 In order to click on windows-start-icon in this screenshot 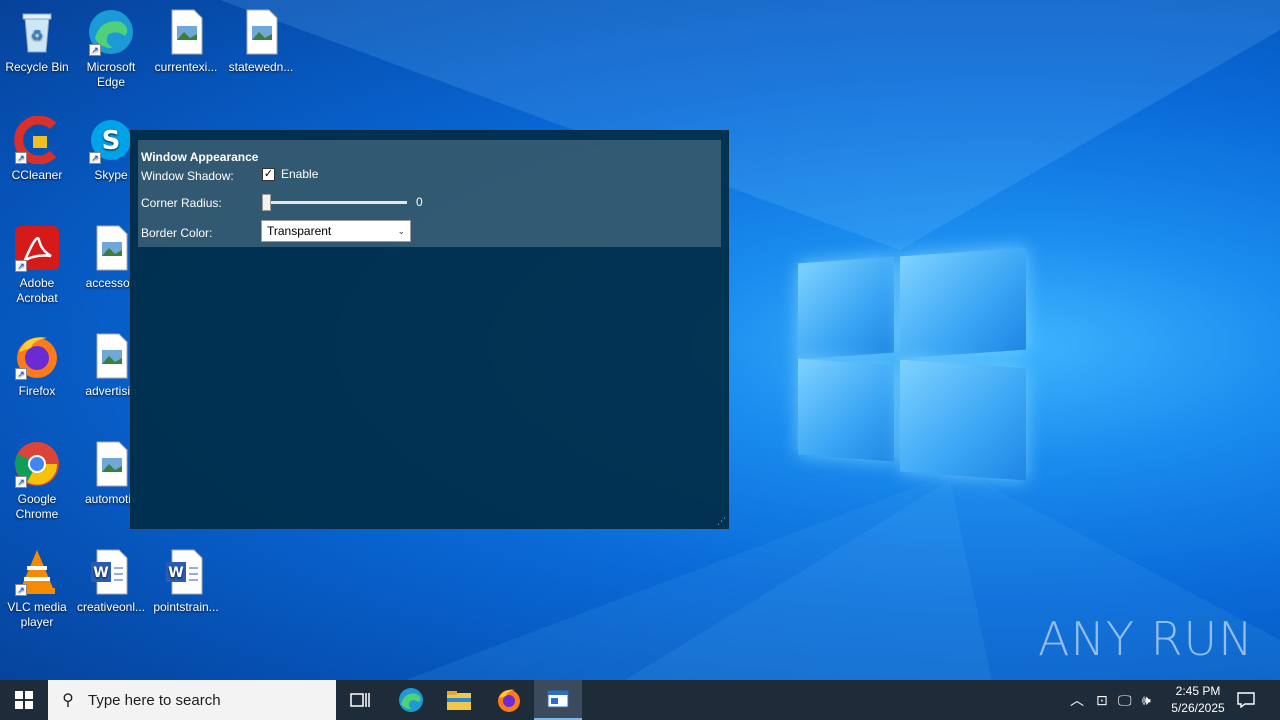, I will do `click(24, 700)`.